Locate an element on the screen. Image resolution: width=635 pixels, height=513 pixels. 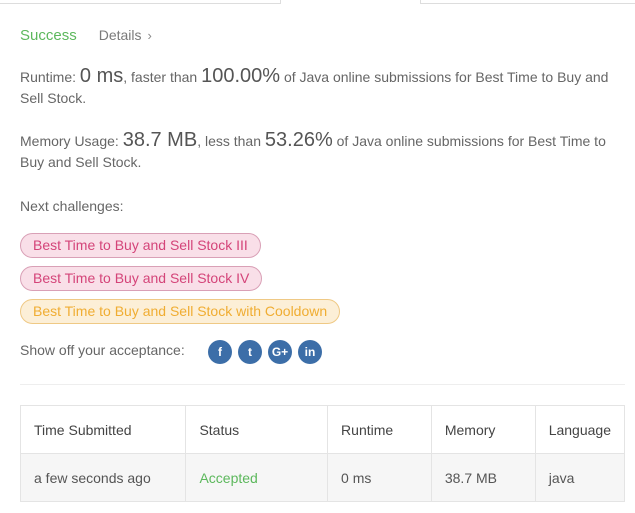
success-status: Success is located at coordinates (48, 35).